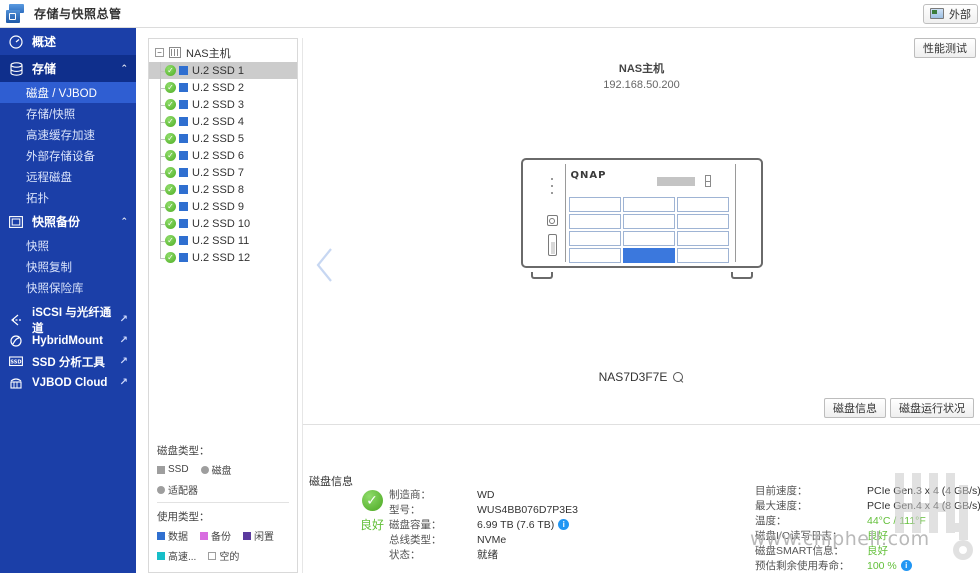 The width and height of the screenshot is (980, 573). I want to click on sidebar-item-storage-snapshots: 存储/快照, so click(68, 113).